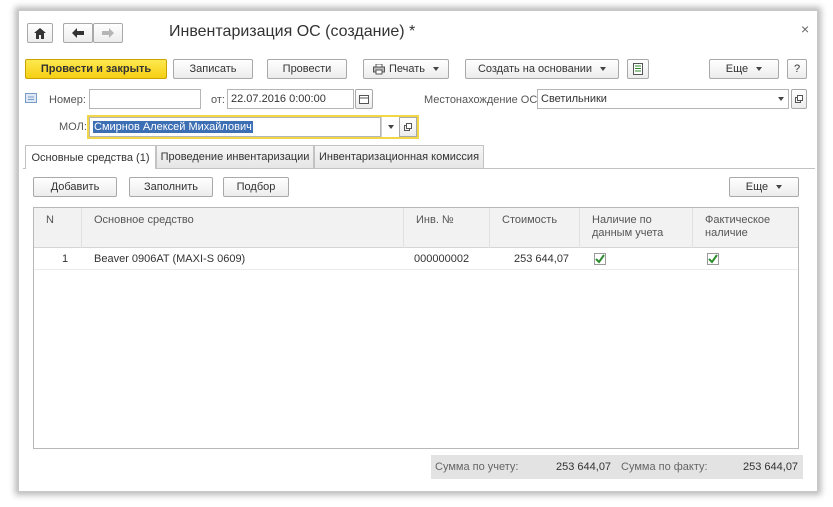  I want to click on row-cost: 253 644,07, so click(542, 259).